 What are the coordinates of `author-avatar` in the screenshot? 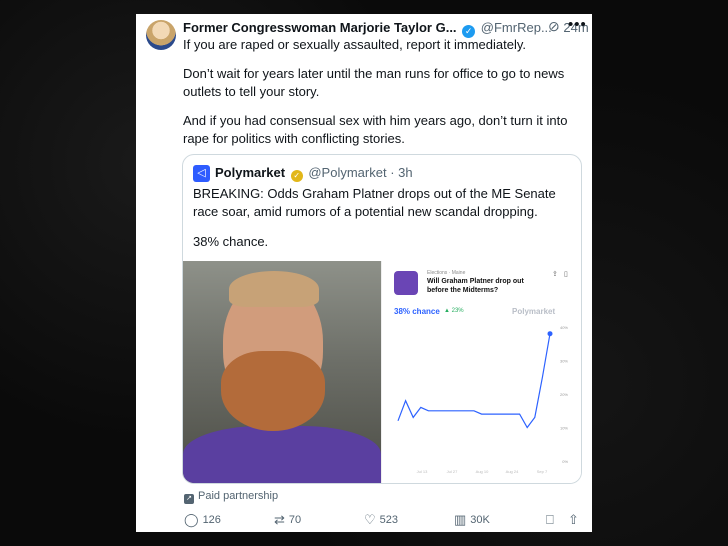 It's located at (161, 35).